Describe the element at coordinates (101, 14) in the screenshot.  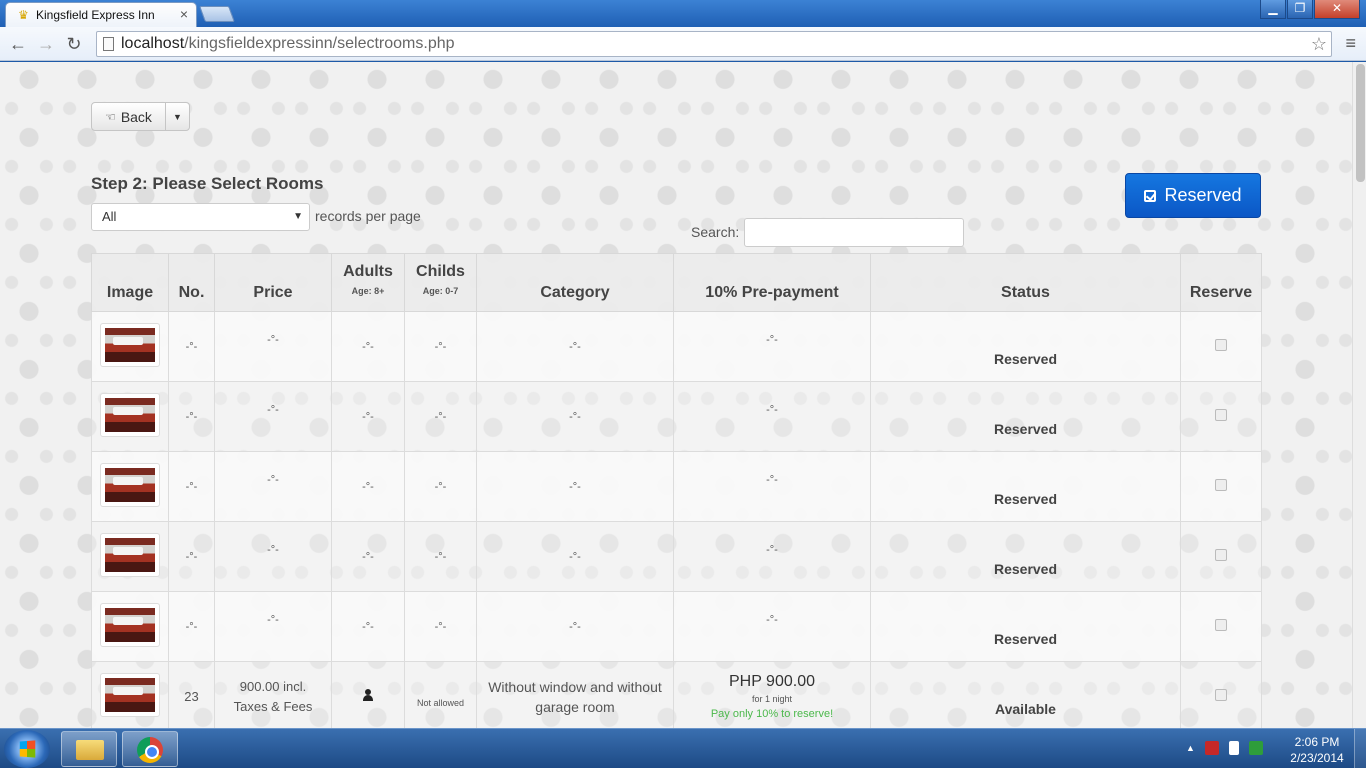
I see `browser-tab: ♛ Kingsfield Express Inn ×` at that location.